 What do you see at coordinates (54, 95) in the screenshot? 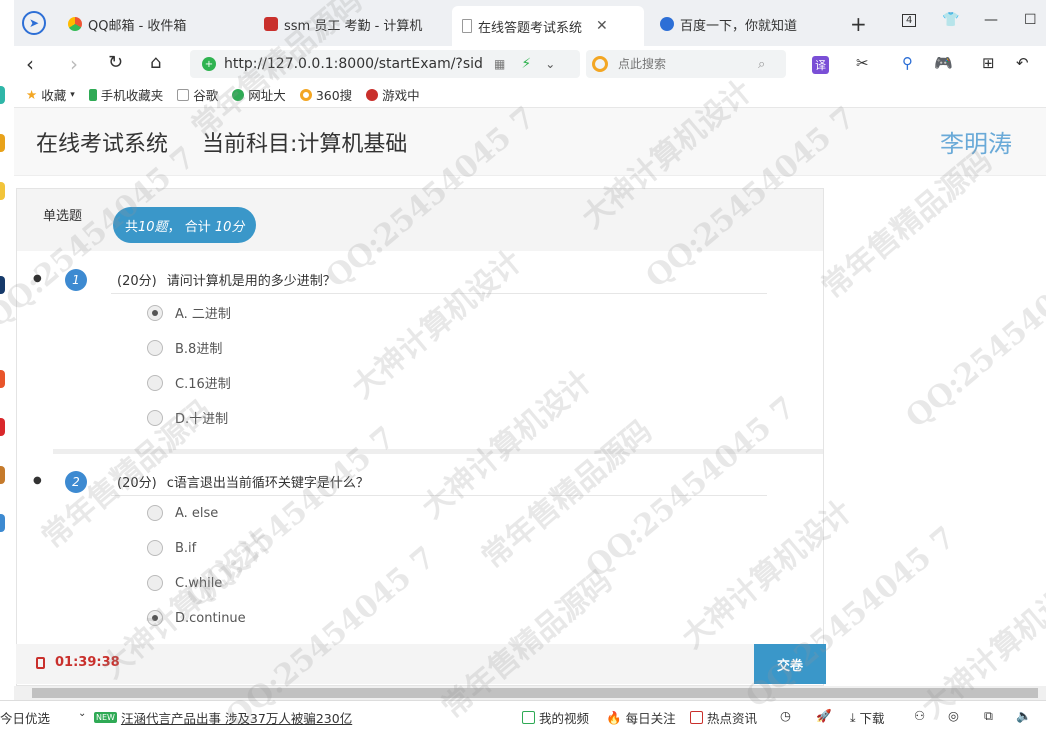
I see `bookmark-label: 收藏` at bounding box center [54, 95].